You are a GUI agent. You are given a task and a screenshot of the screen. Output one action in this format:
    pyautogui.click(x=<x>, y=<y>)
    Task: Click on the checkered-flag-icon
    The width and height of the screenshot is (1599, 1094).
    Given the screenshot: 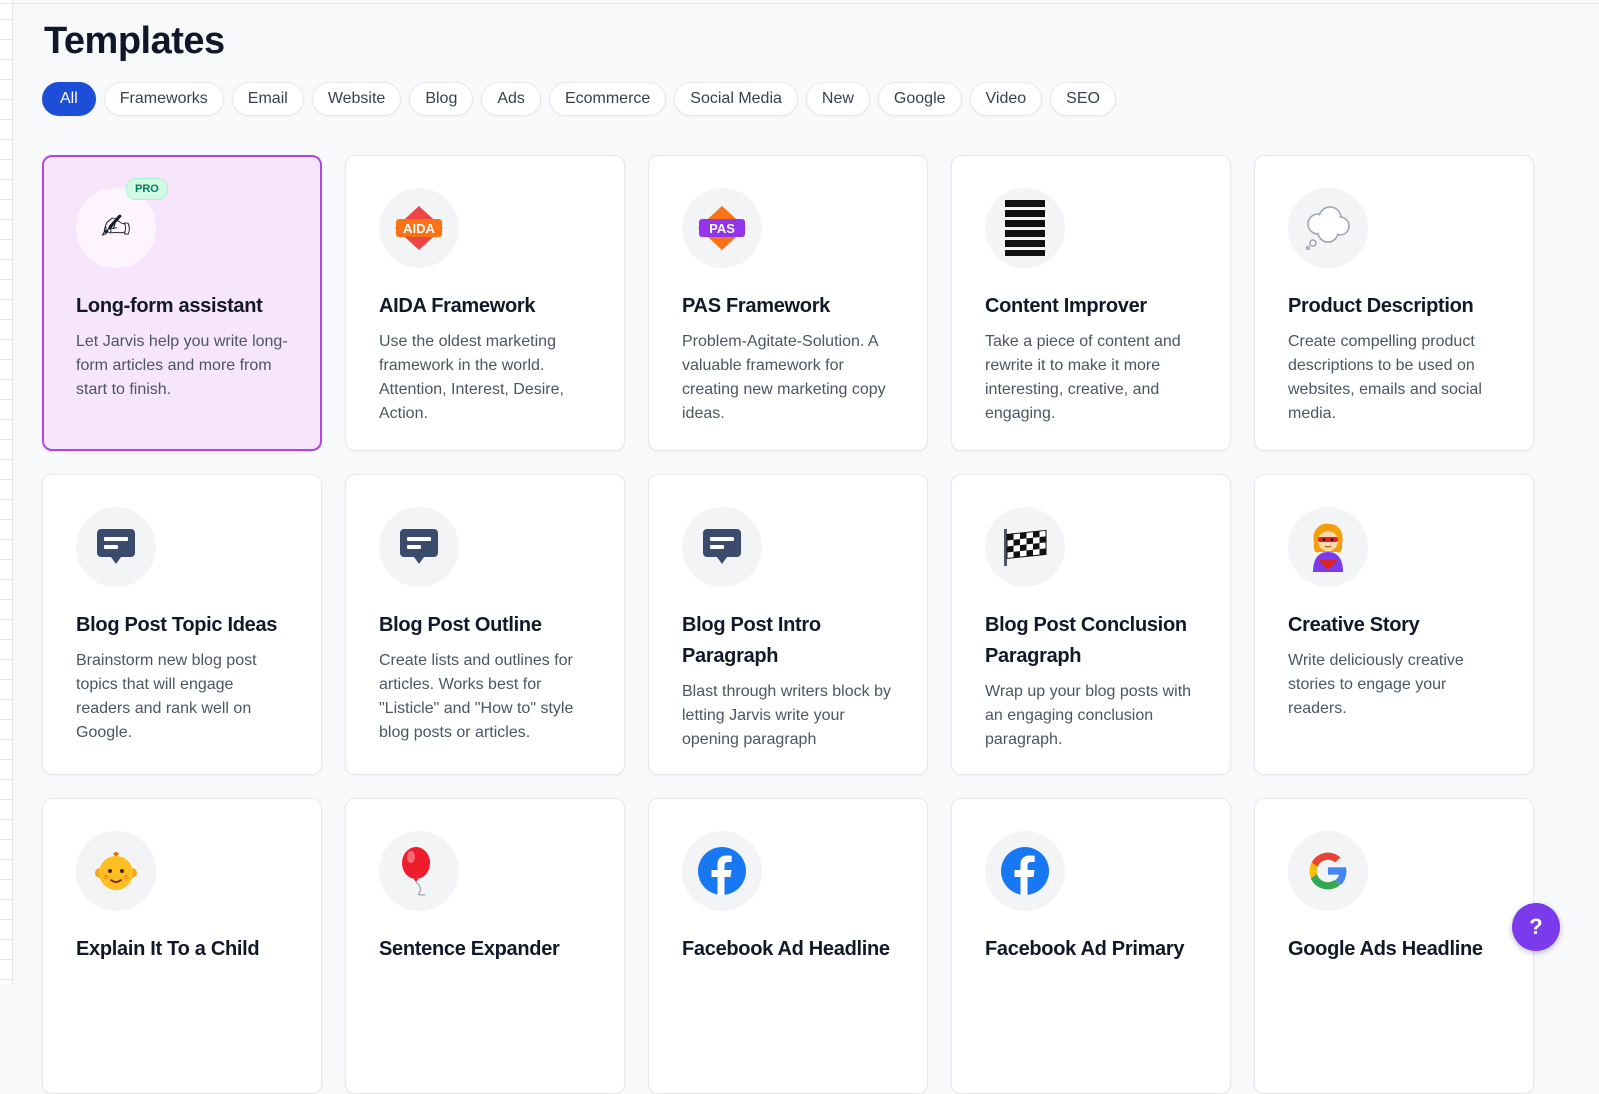 What is the action you would take?
    pyautogui.click(x=1025, y=547)
    